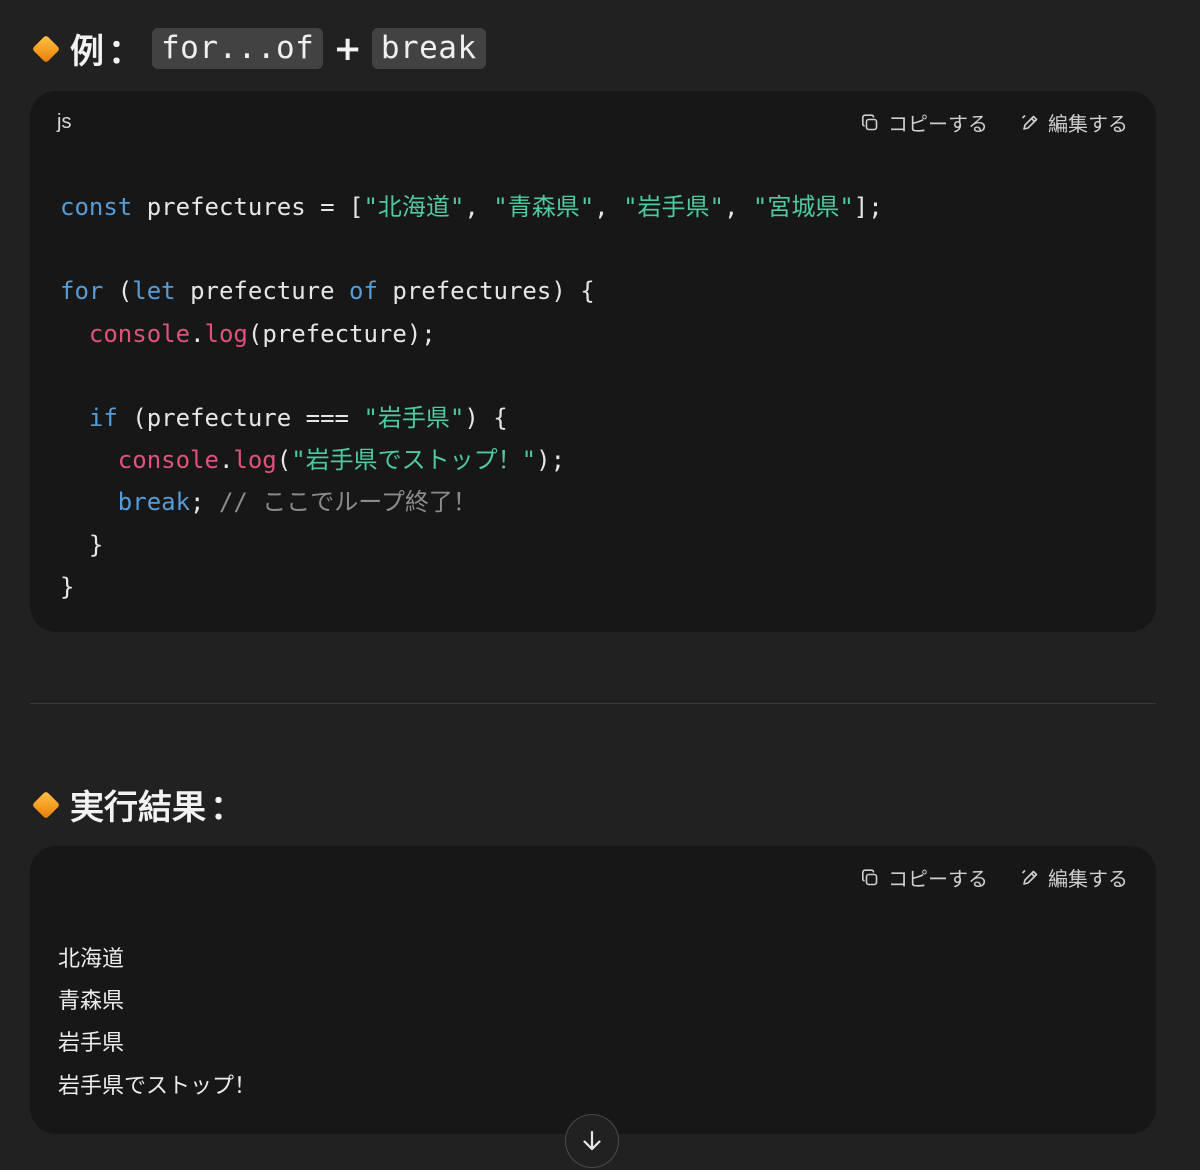 Image resolution: width=1200 pixels, height=1170 pixels. Describe the element at coordinates (103, 418) in the screenshot. I see `code-keyword: if` at that location.